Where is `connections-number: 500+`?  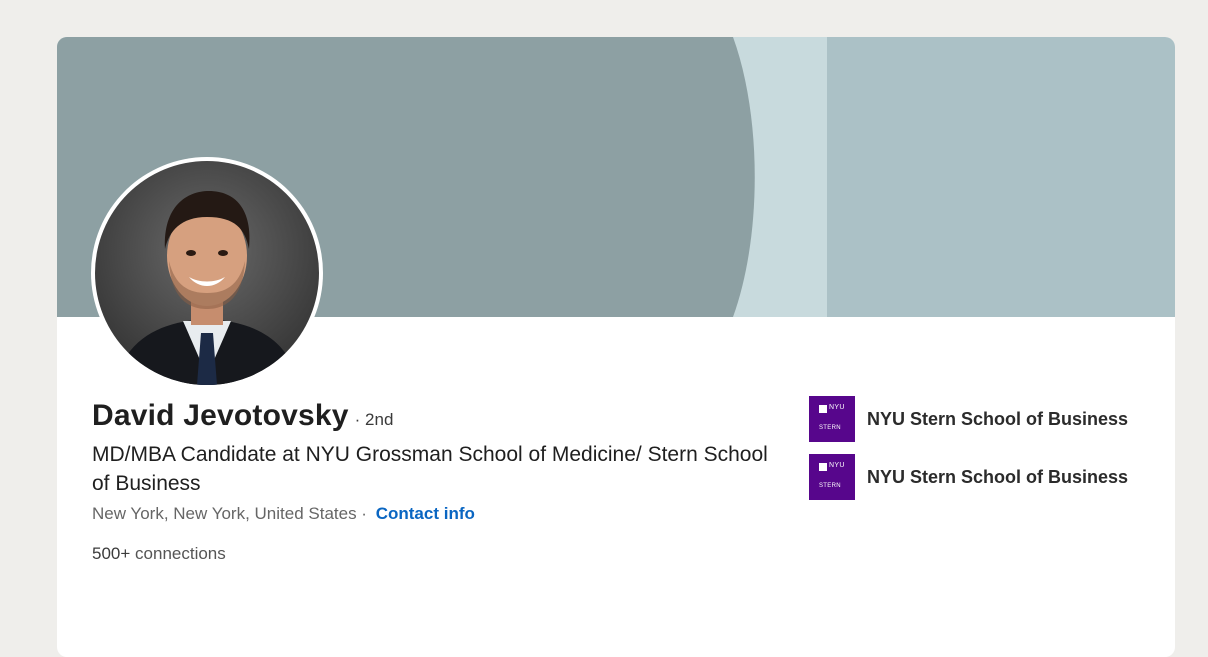 connections-number: 500+ is located at coordinates (111, 553).